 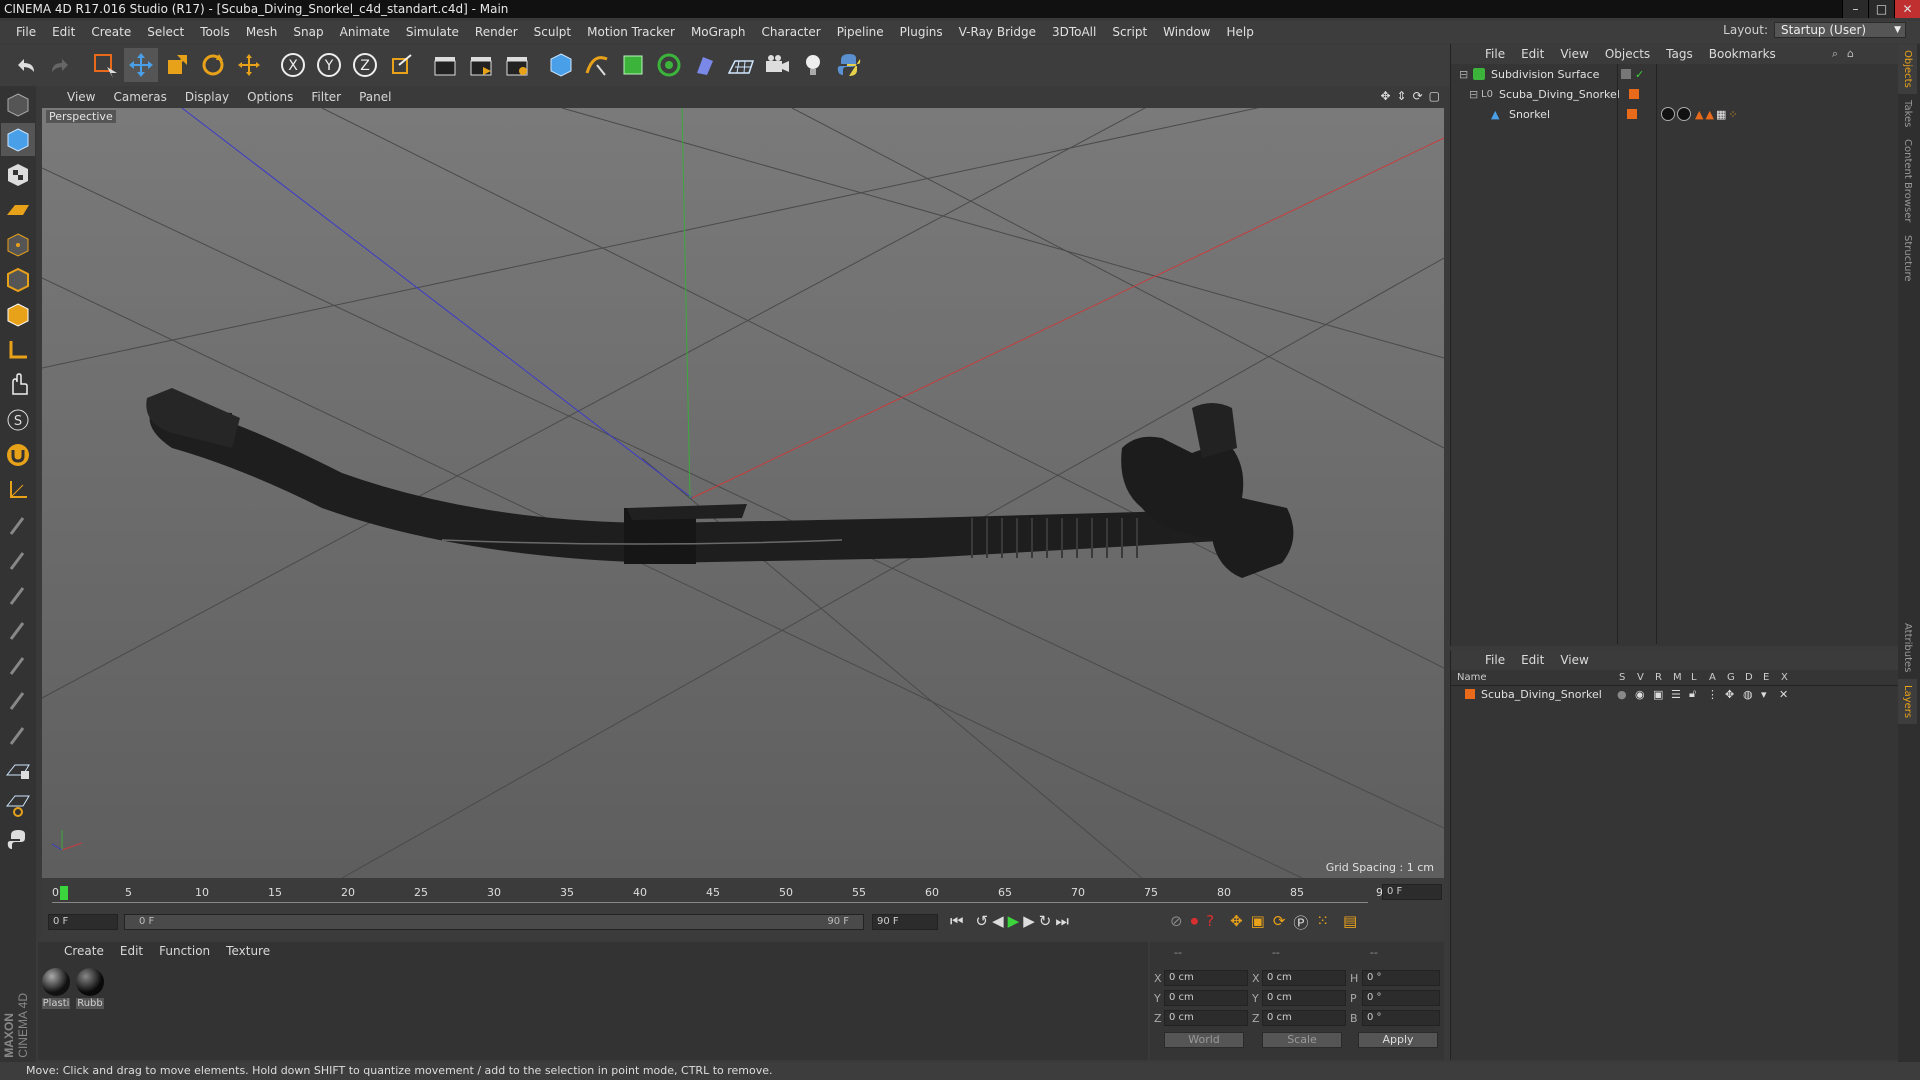 What do you see at coordinates (1907, 113) in the screenshot?
I see `tab-takes: Takes` at bounding box center [1907, 113].